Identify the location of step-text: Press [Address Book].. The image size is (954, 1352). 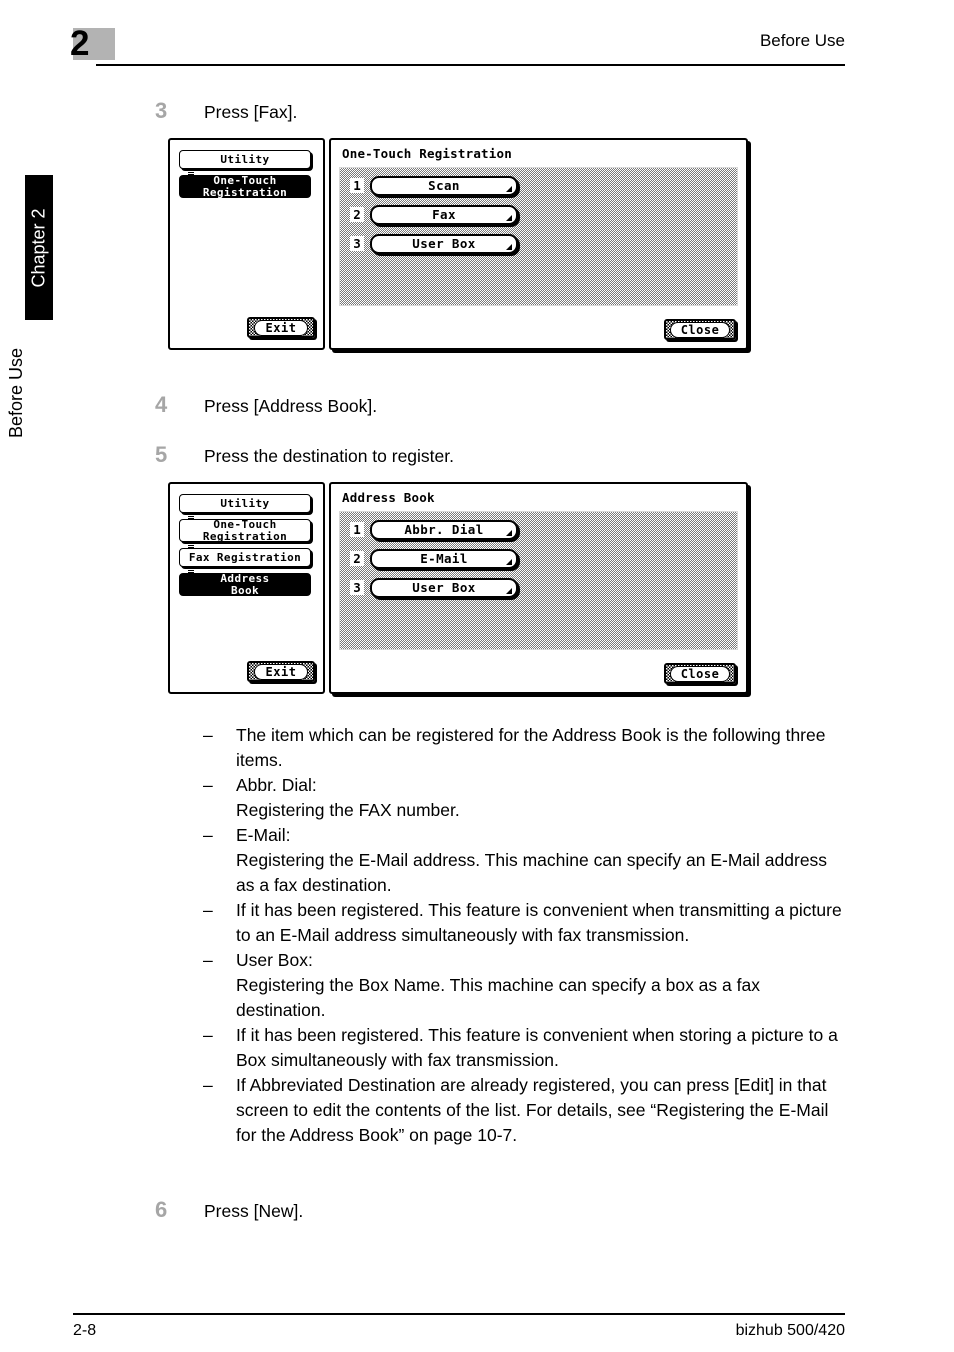
(291, 406).